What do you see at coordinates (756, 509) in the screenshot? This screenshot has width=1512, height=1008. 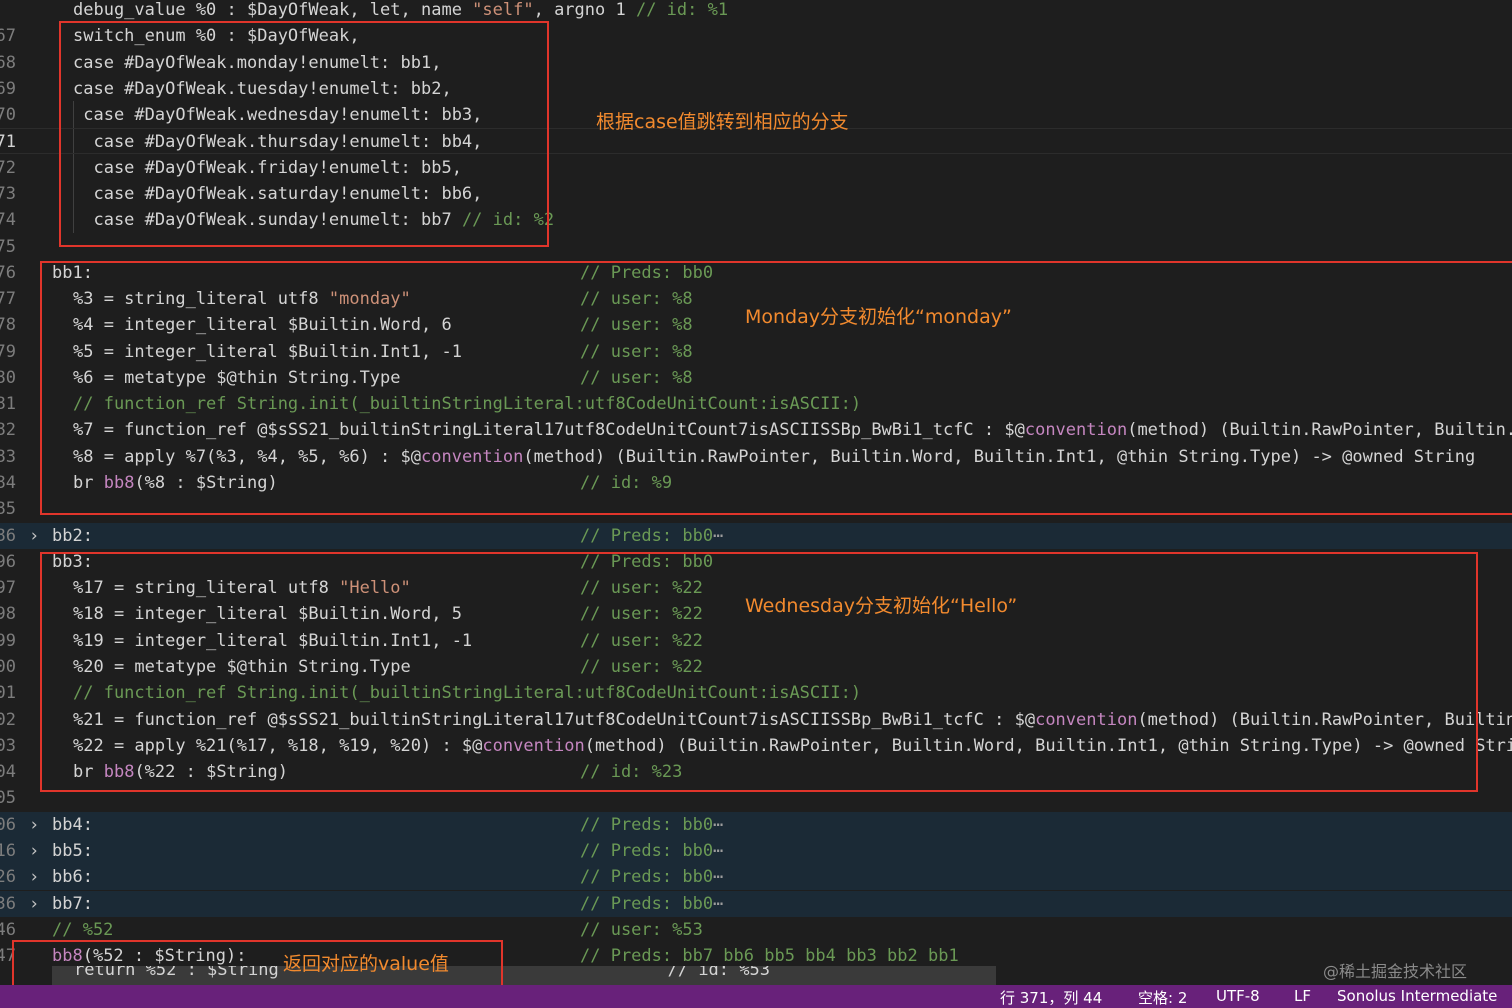 I see `code-line: 85` at bounding box center [756, 509].